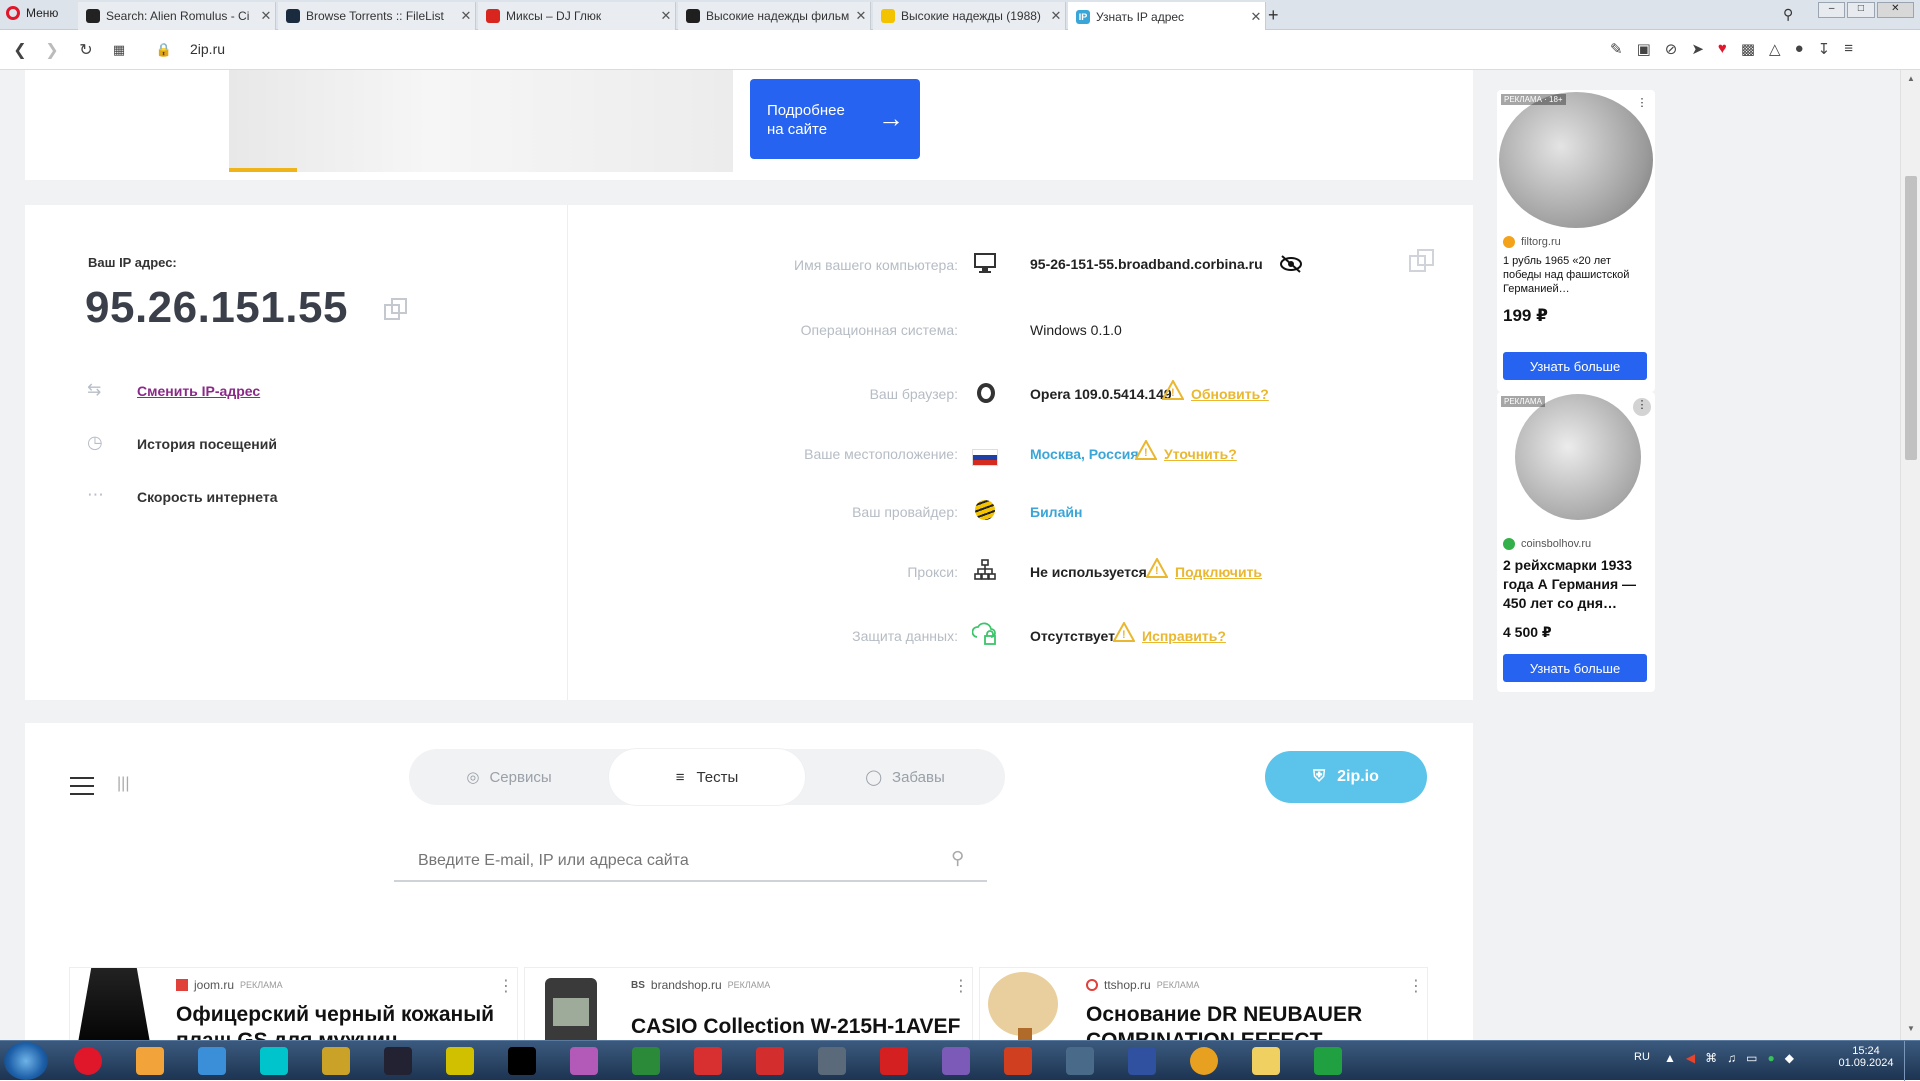 The image size is (1920, 1081). Describe the element at coordinates (1642, 1057) in the screenshot. I see `language-indicator: RU` at that location.